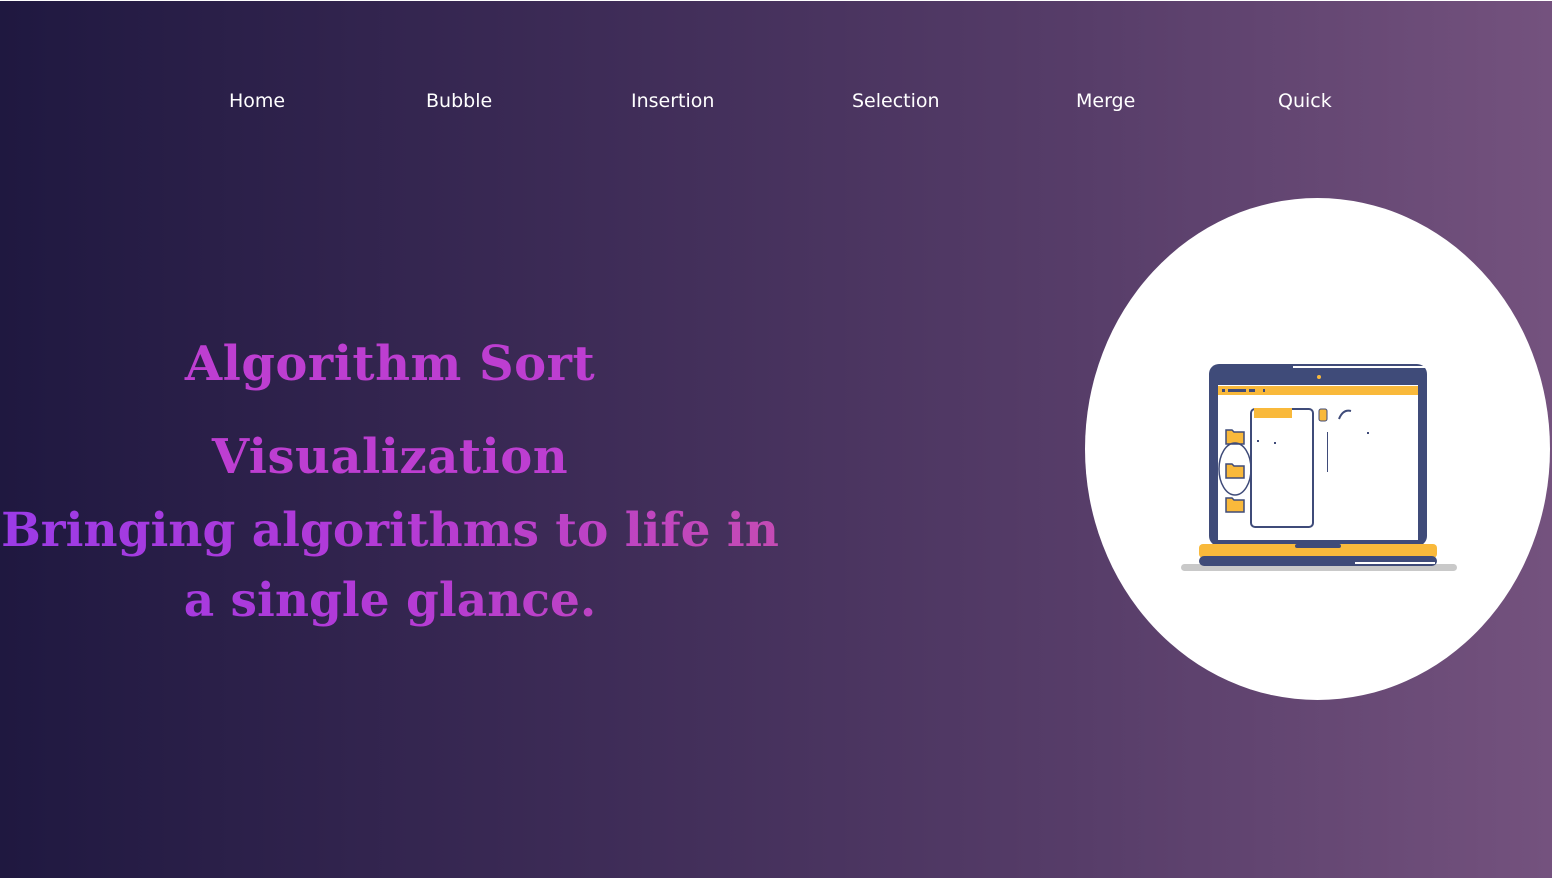 The image size is (1552, 878). I want to click on top-border-line, so click(776, 0).